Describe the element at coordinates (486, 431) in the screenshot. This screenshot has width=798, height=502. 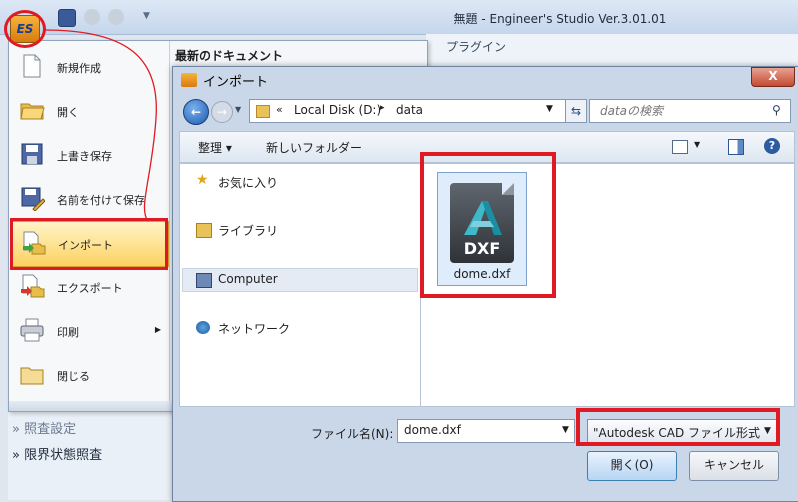
I see `file-name-input: dome.dxf ▼` at that location.